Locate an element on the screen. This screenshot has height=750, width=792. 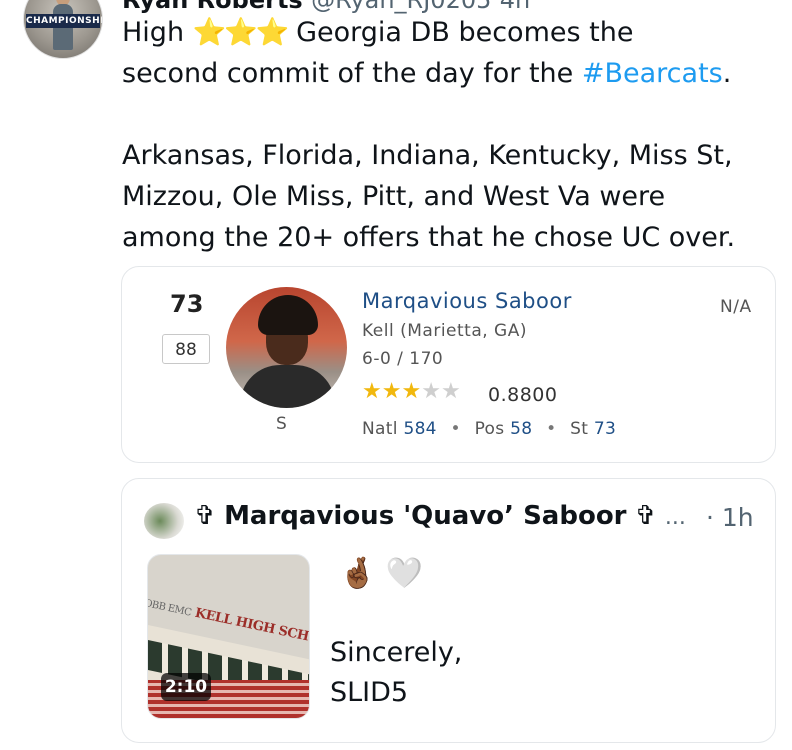
player-star-rating: ★★★★★ is located at coordinates (411, 392).